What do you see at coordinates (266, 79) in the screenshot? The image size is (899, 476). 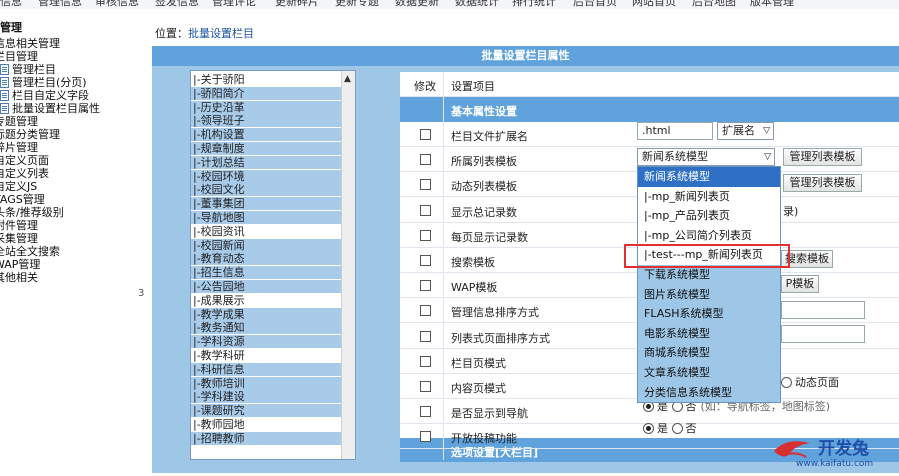 I see `column-option: |-关于骄阳` at bounding box center [266, 79].